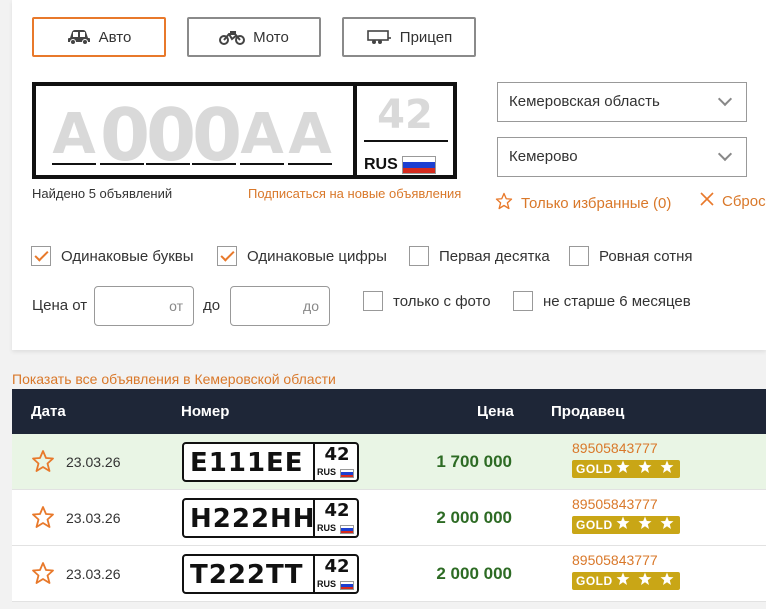 The image size is (766, 609). What do you see at coordinates (474, 461) in the screenshot?
I see `row-price: 1 700 000` at bounding box center [474, 461].